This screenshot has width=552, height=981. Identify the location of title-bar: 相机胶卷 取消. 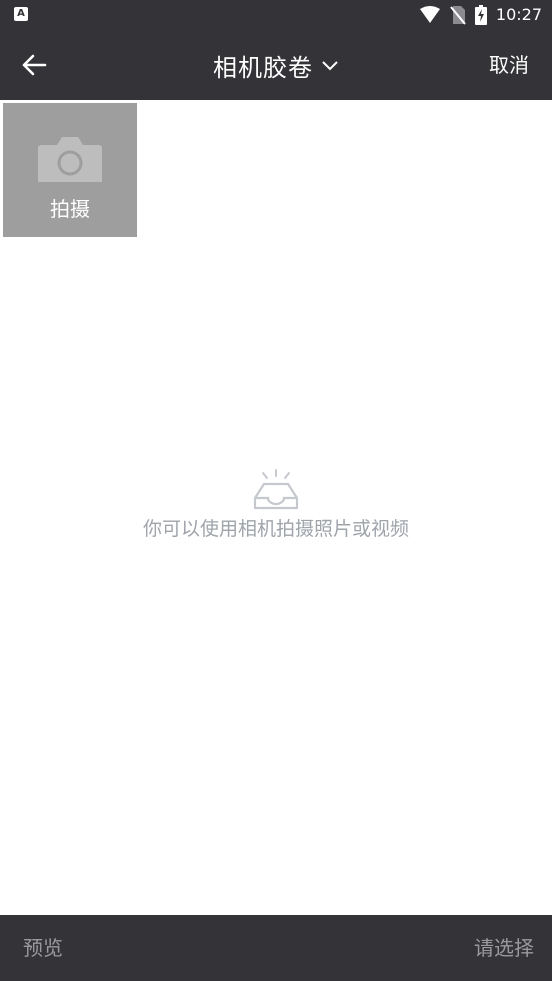
(276, 65).